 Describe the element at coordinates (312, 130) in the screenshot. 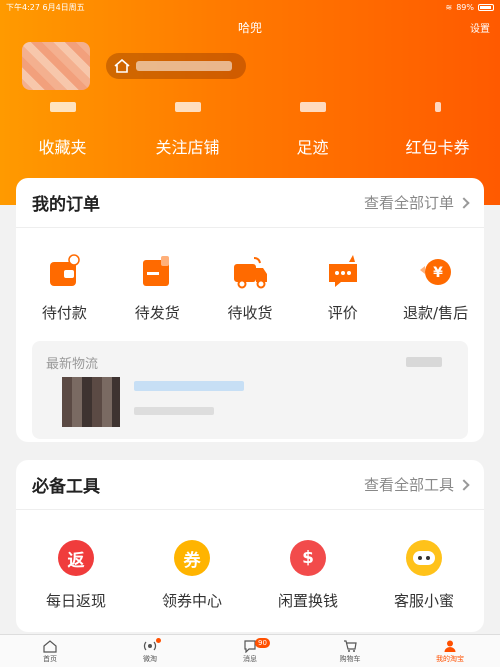

I see `stat-footprints: 足迹` at that location.